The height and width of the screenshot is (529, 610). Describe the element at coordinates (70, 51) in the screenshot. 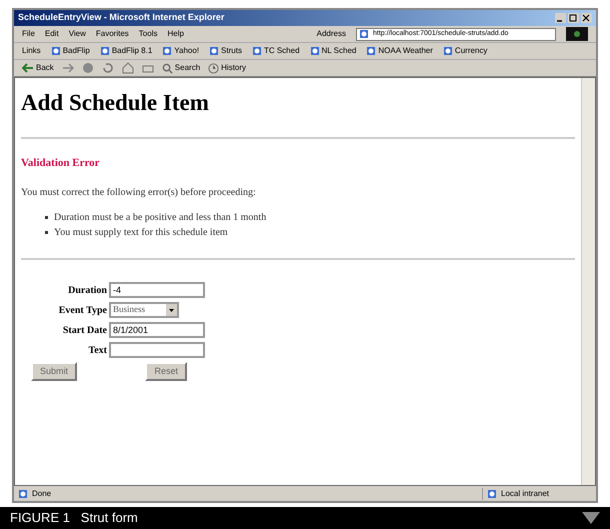

I see `link-item: BadFlip` at that location.